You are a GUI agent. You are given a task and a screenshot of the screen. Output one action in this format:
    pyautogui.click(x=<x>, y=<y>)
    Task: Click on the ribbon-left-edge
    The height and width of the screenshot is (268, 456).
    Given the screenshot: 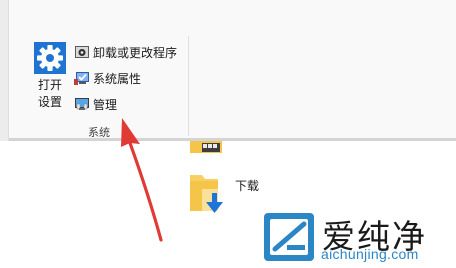 What is the action you would take?
    pyautogui.click(x=4, y=70)
    